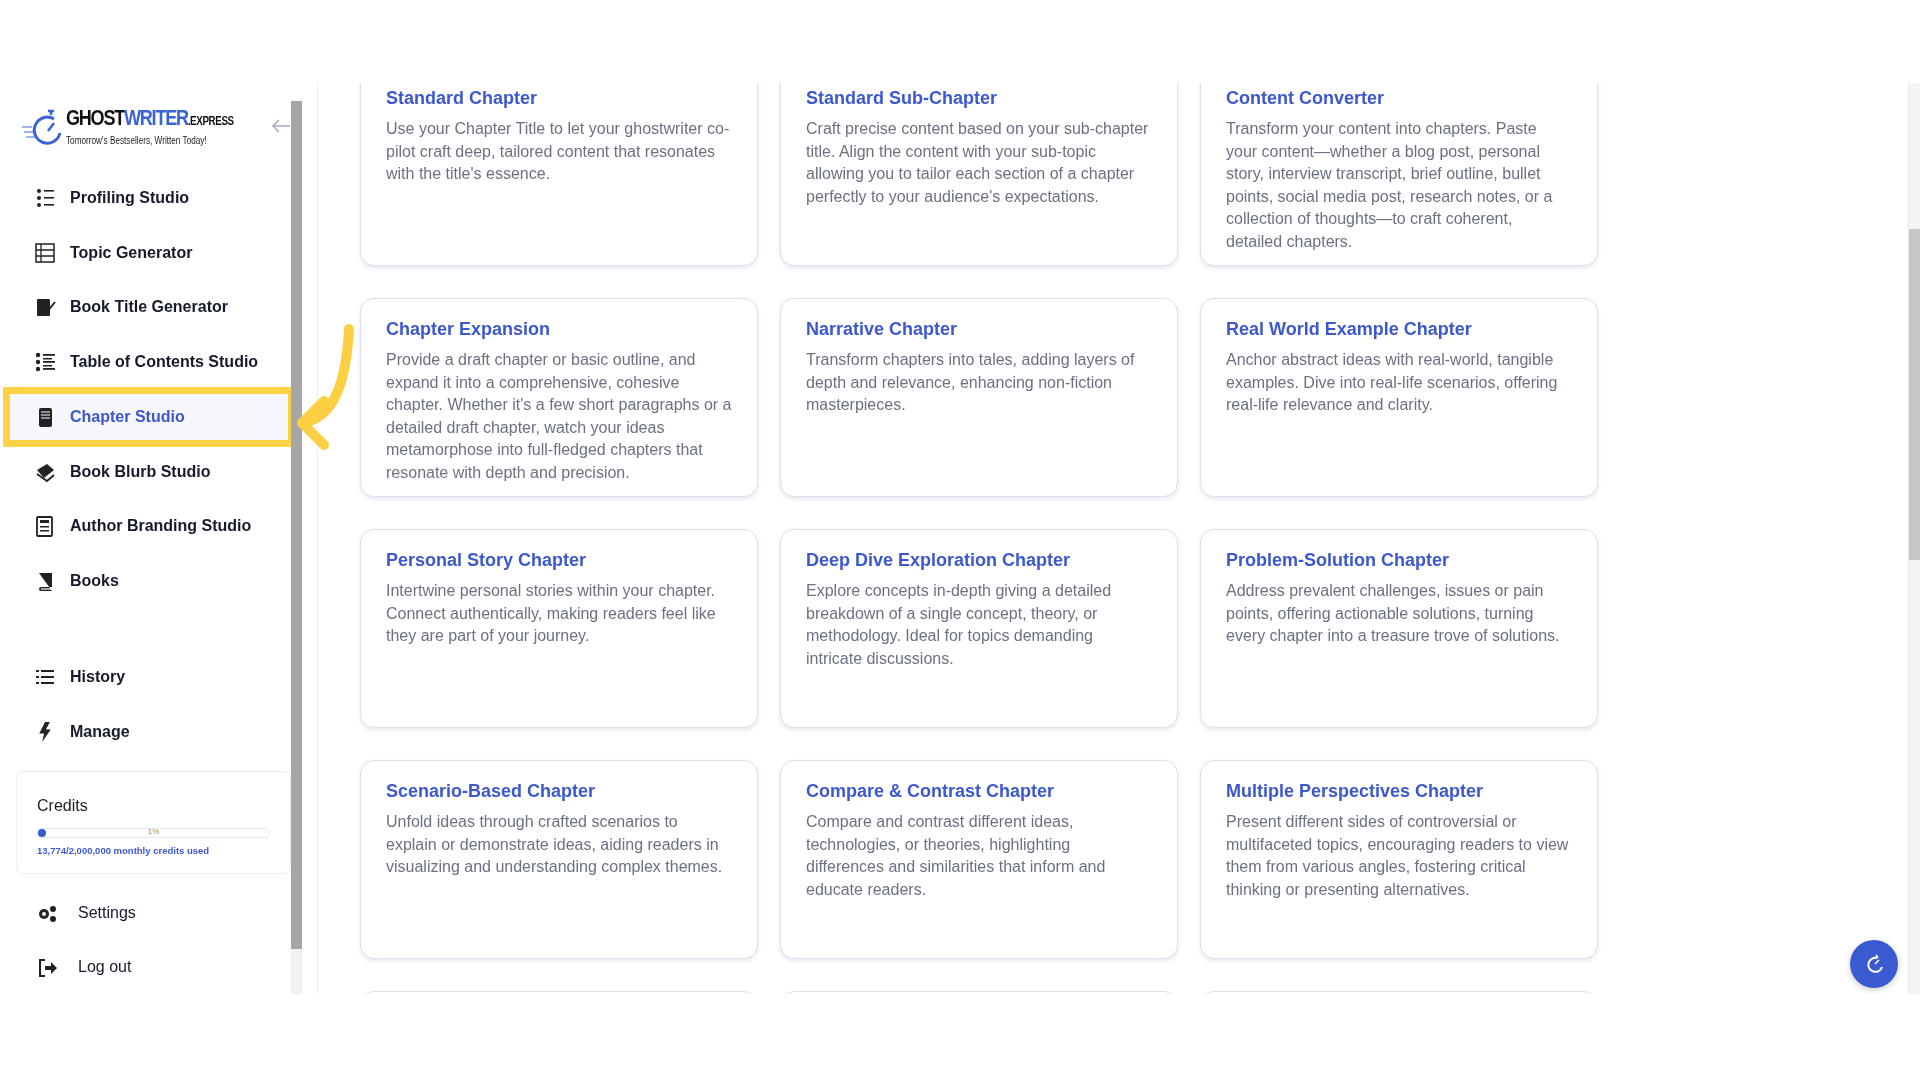  I want to click on card-description: Transform your content into chapters. Paste your content—whether a blog post, personal story, interview transcript, brief outline, bullet points, social media post, research notes, or a collection of thoughts—to craft coherent, detailed chapters., so click(1390, 185).